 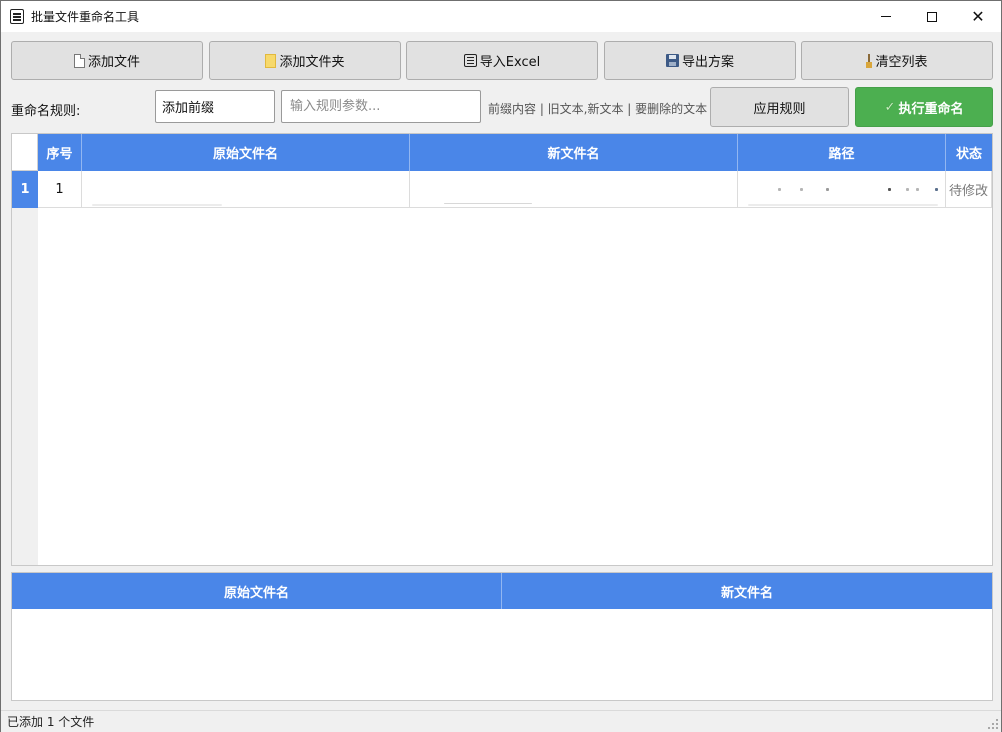 What do you see at coordinates (381, 106) in the screenshot?
I see `rule-param-input` at bounding box center [381, 106].